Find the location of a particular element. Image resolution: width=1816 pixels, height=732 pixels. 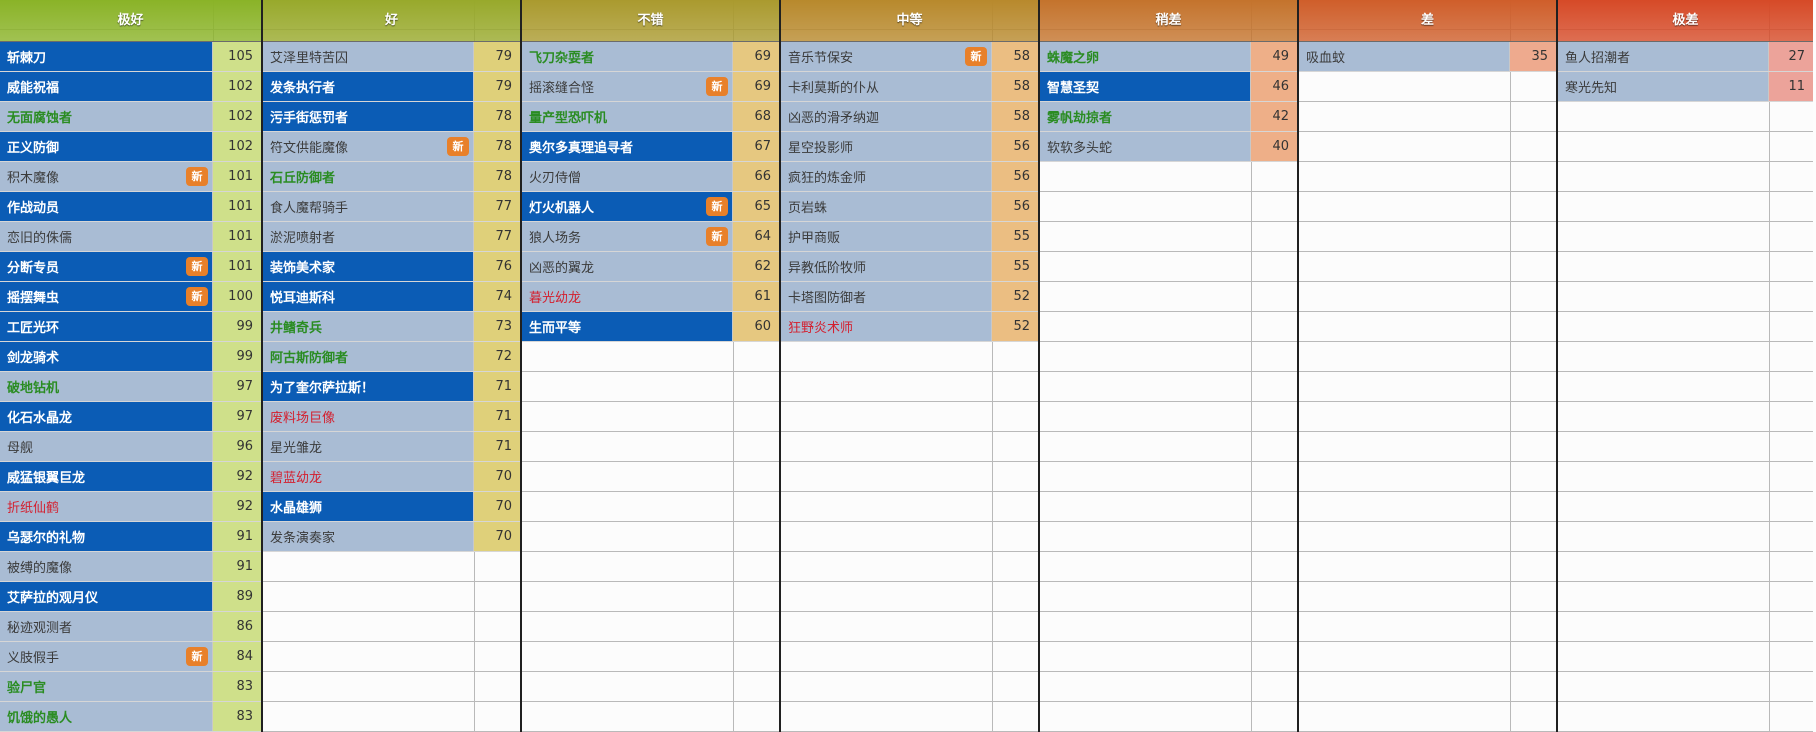

card-name-cell: 摇摆舞虫 新 is located at coordinates (106, 296).